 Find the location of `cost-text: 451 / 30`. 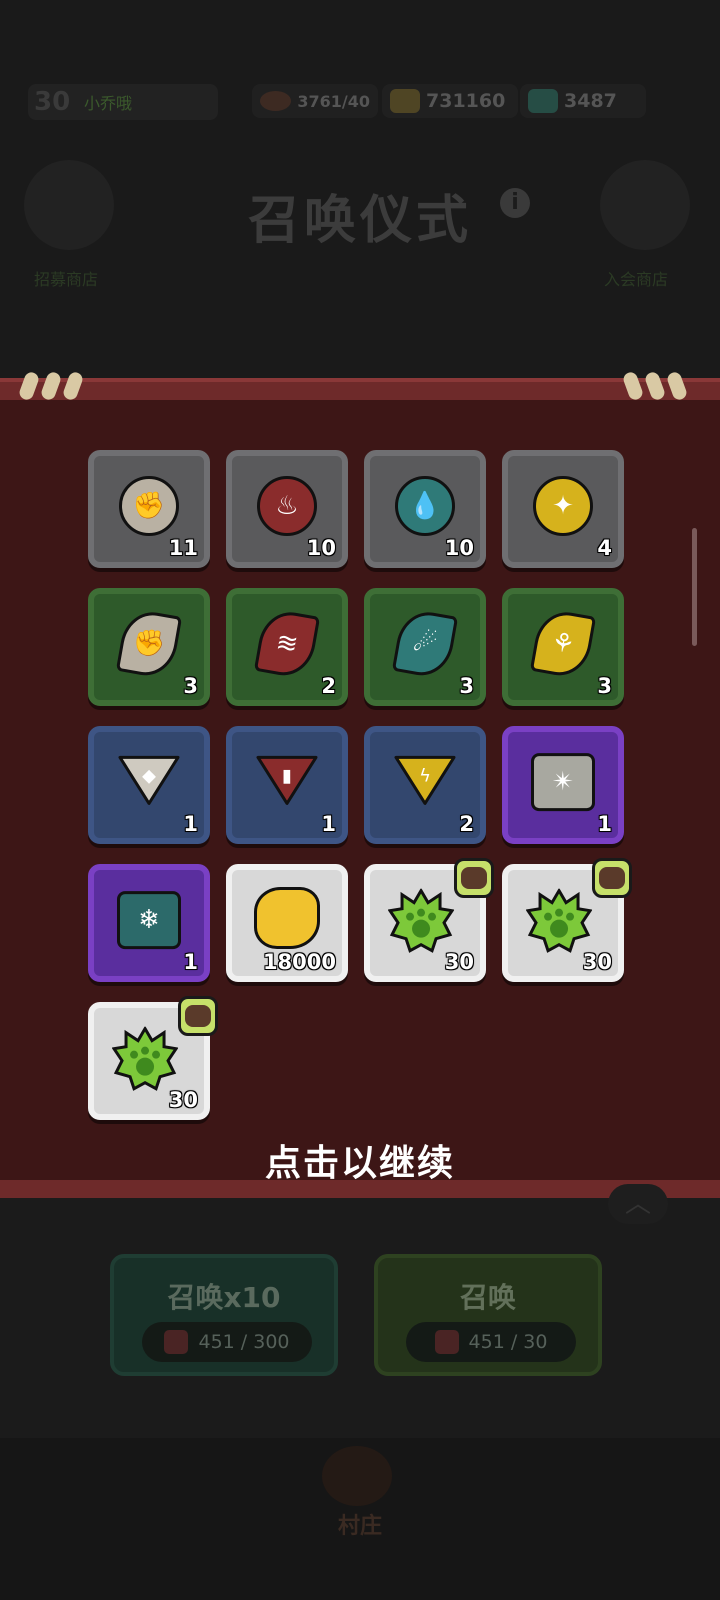

cost-text: 451 / 30 is located at coordinates (508, 1342).